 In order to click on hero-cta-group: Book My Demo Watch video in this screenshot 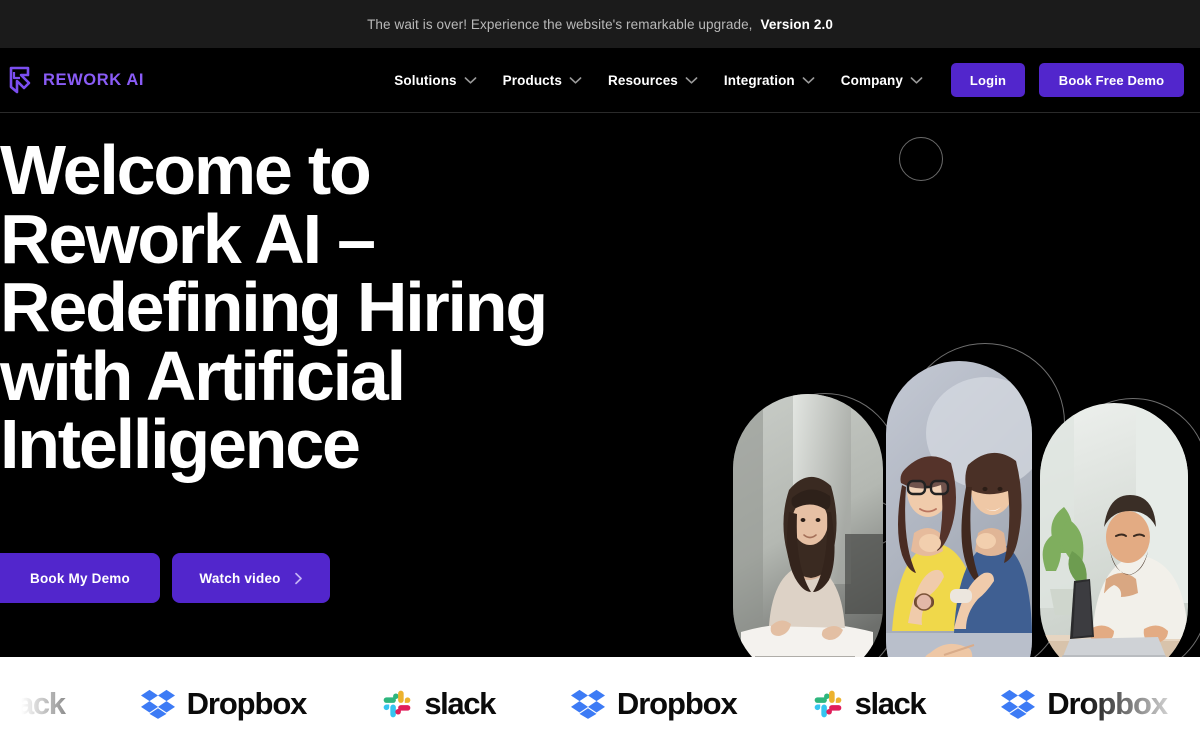, I will do `click(165, 578)`.